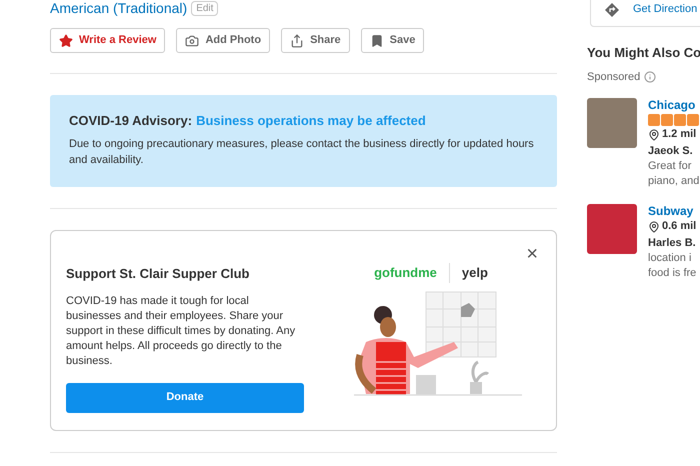 Image resolution: width=700 pixels, height=466 pixels. Describe the element at coordinates (302, 152) in the screenshot. I see `advisory-text: Due to ongoing precautionary measures, please contact the business directly for updated hours and availability.` at that location.